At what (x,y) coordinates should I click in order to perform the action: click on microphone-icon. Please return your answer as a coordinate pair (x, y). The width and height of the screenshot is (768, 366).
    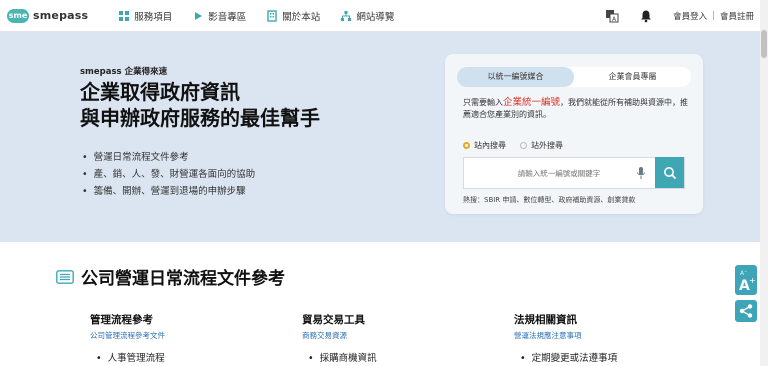
    Looking at the image, I should click on (641, 173).